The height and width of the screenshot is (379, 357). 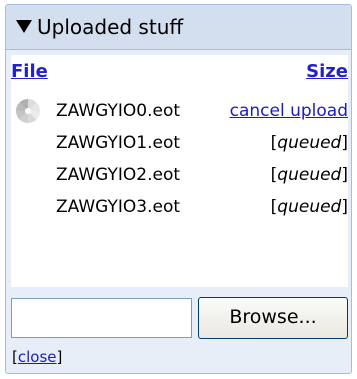 I want to click on panel-title: Uploaded stuff, so click(x=110, y=27).